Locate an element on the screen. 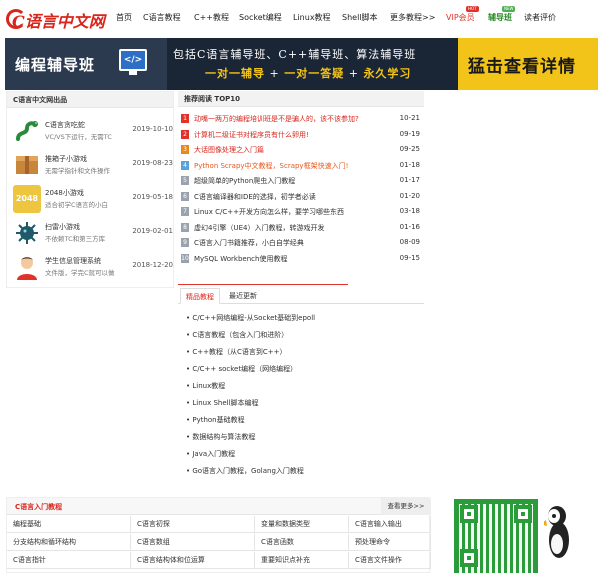 The image size is (600, 573). article-title-link: Python Scrapy中文教程，Scrapy框架快速入门! is located at coordinates (293, 166).